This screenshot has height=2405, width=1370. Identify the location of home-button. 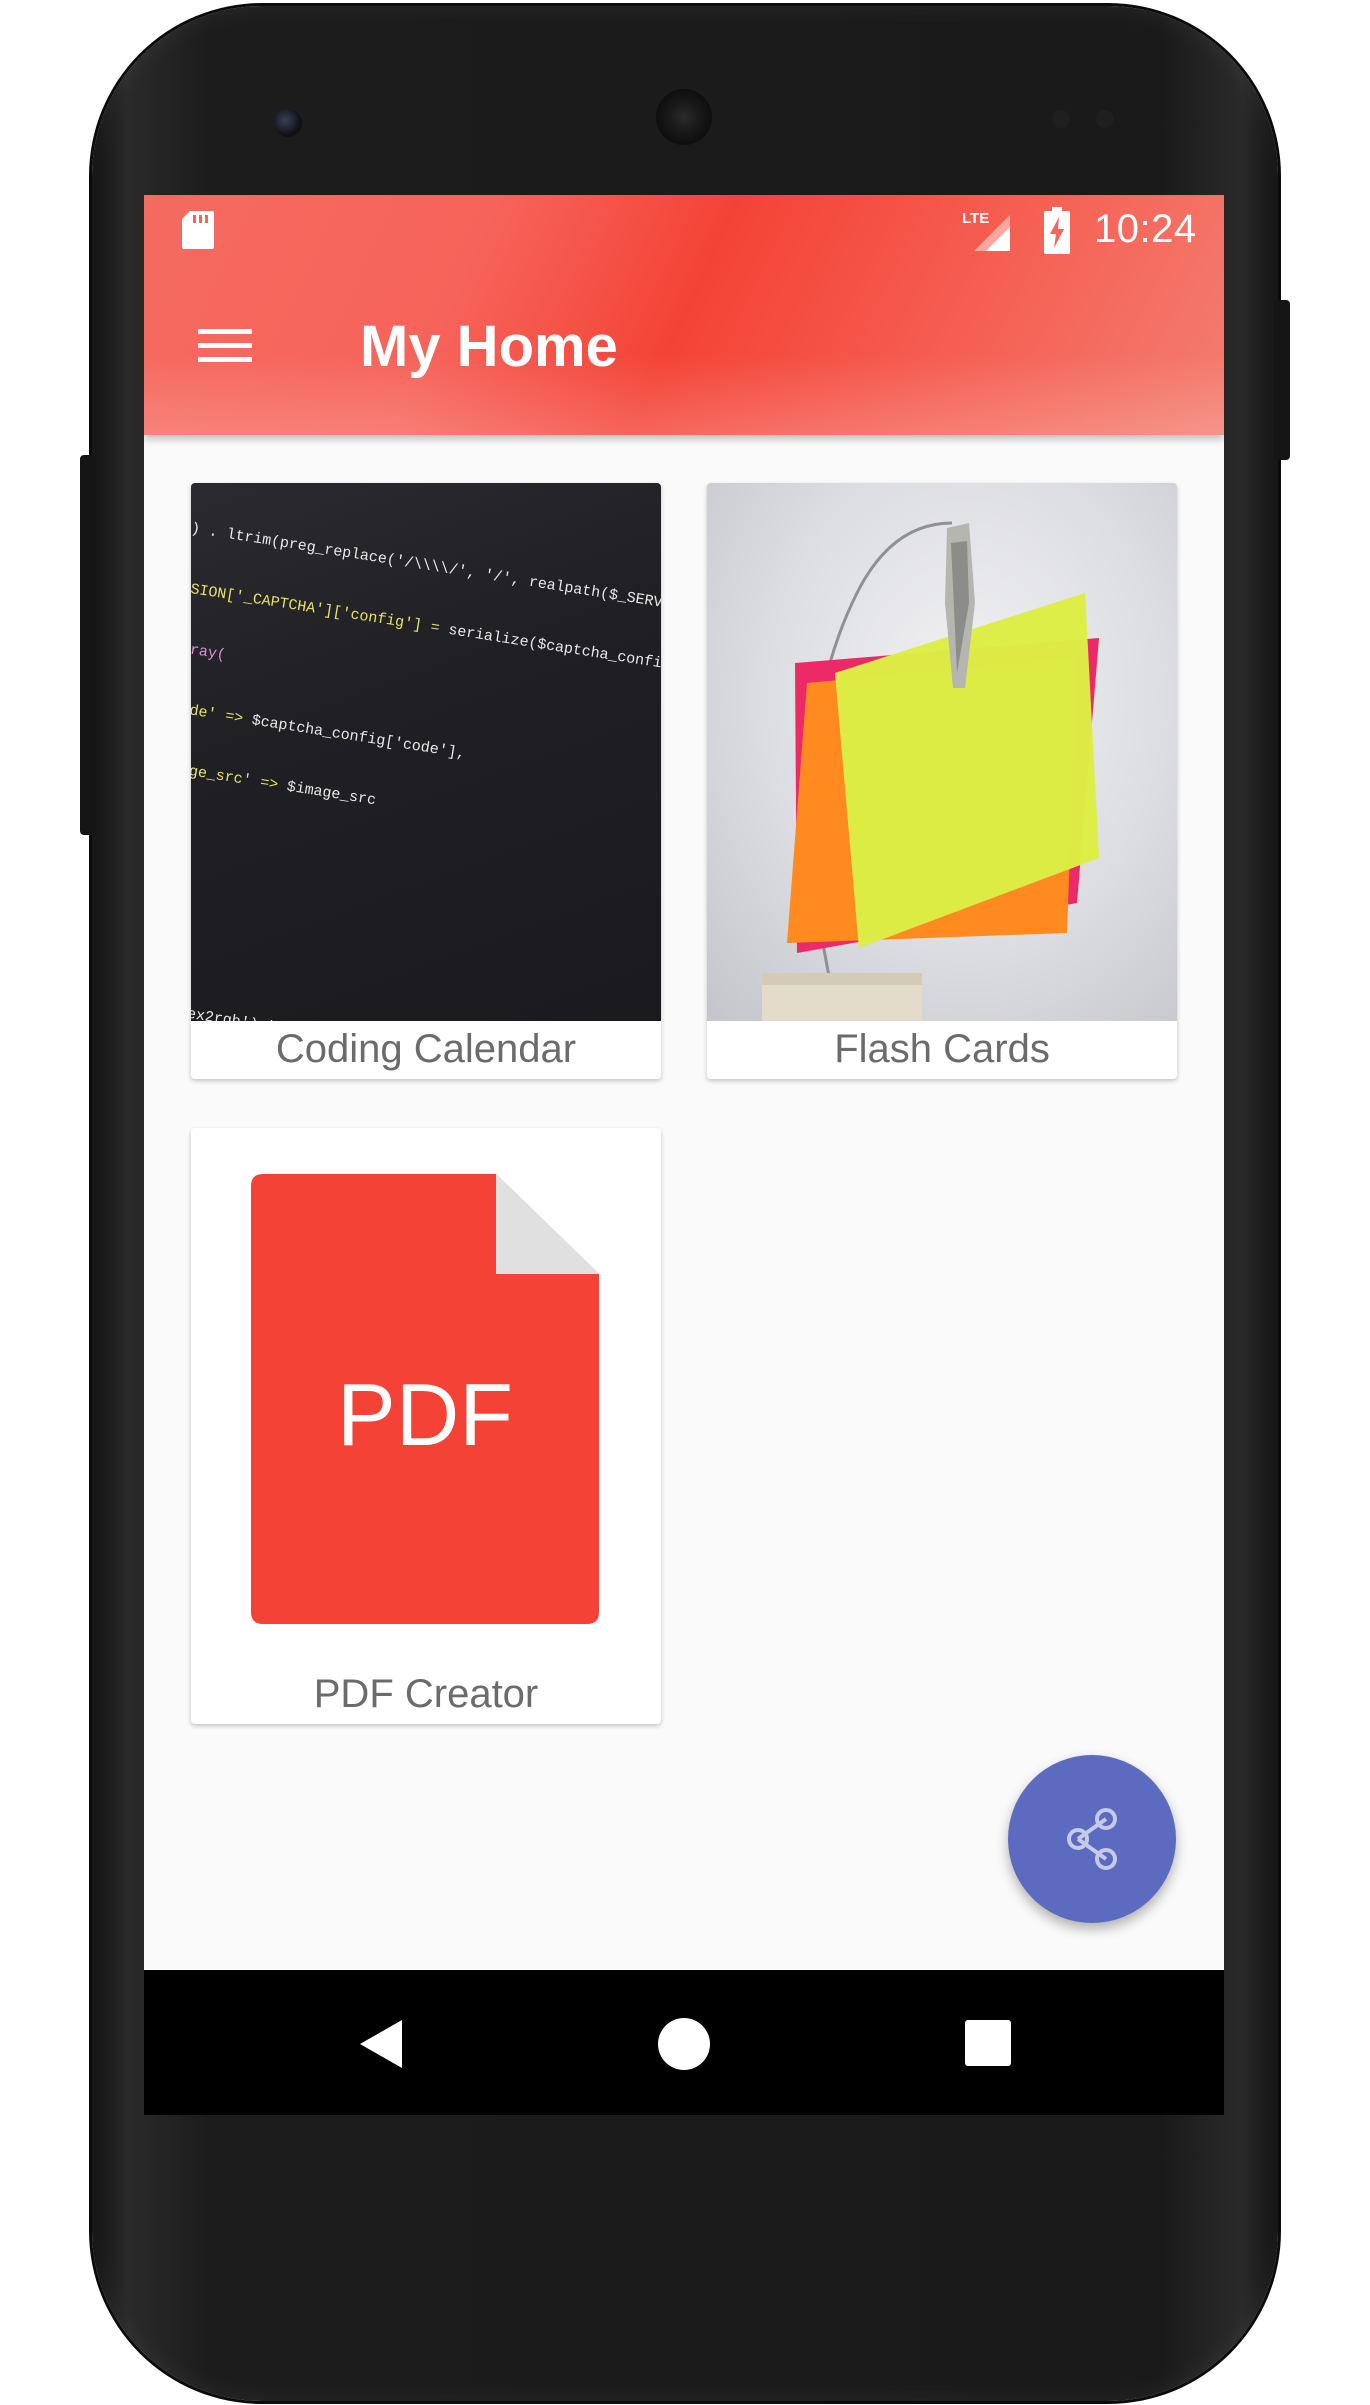
(684, 2044).